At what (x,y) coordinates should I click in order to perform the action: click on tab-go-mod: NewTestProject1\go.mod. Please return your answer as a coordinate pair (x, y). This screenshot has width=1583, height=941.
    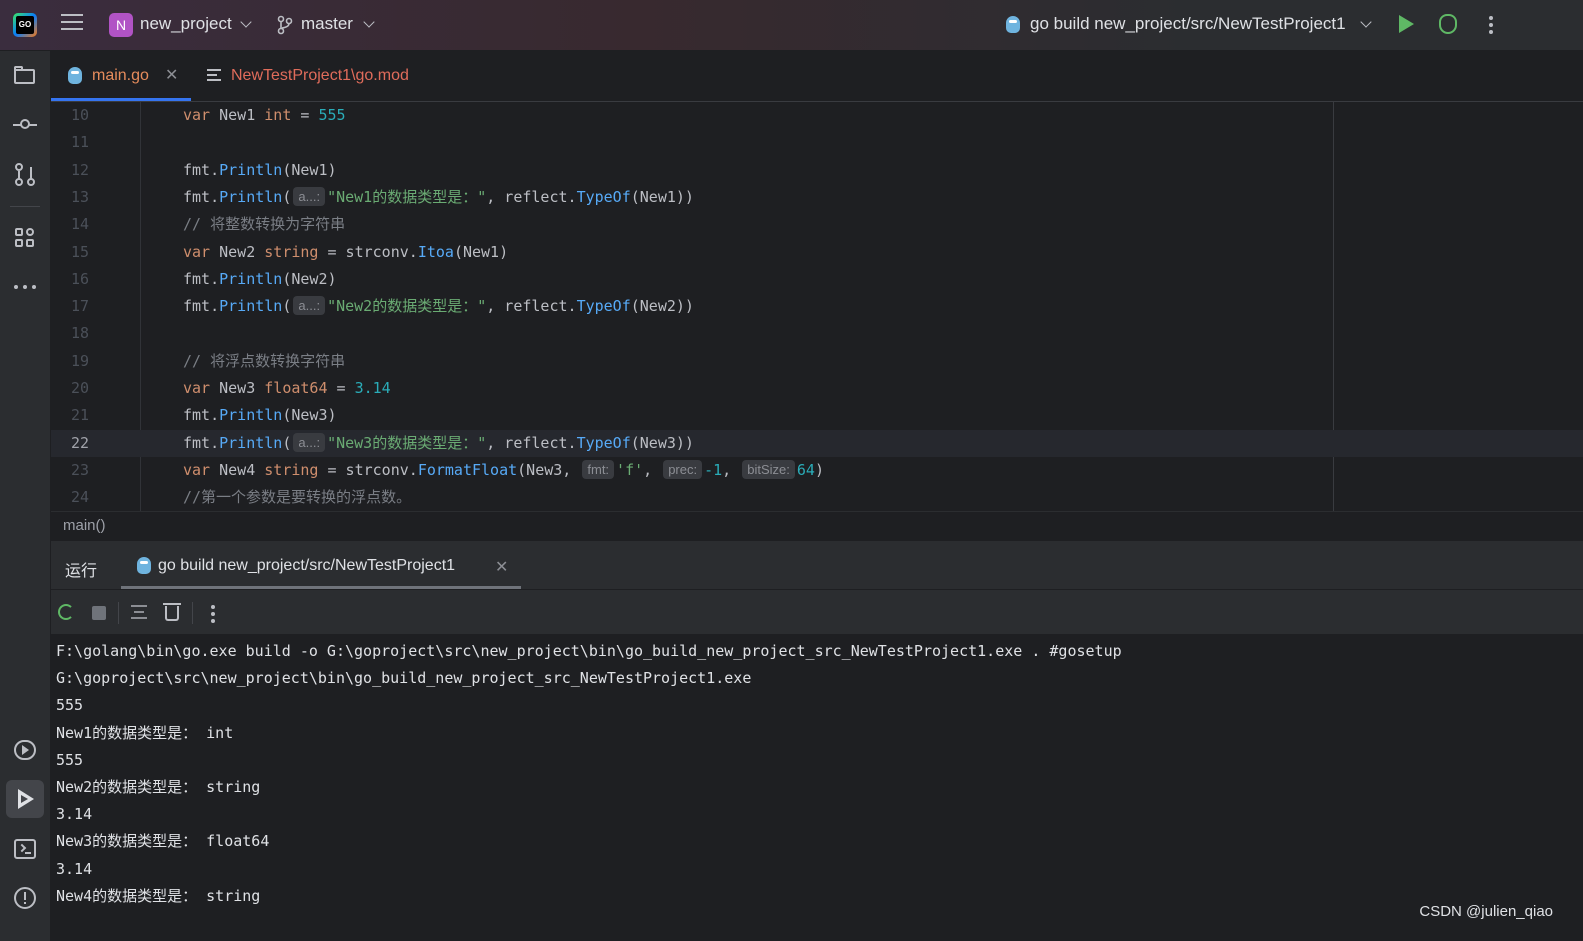
    Looking at the image, I should click on (321, 76).